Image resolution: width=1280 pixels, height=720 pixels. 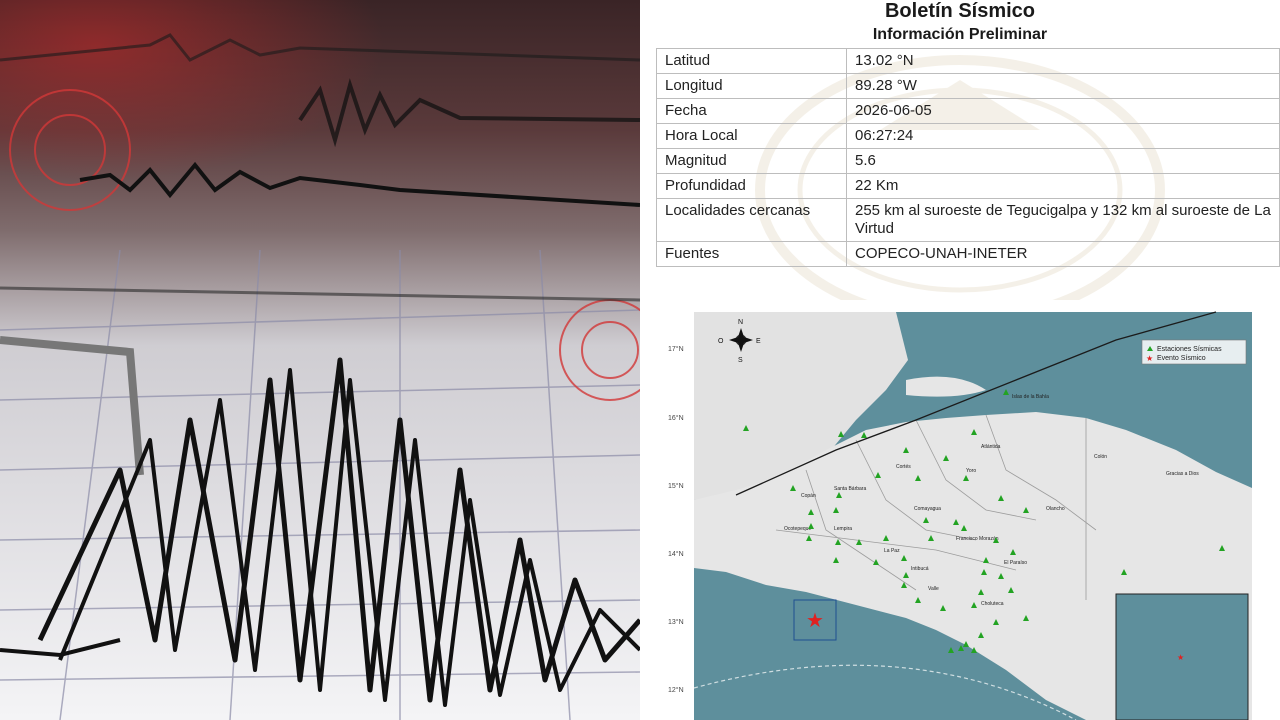 What do you see at coordinates (971, 471) in the screenshot?
I see `place-label: Yoro` at bounding box center [971, 471].